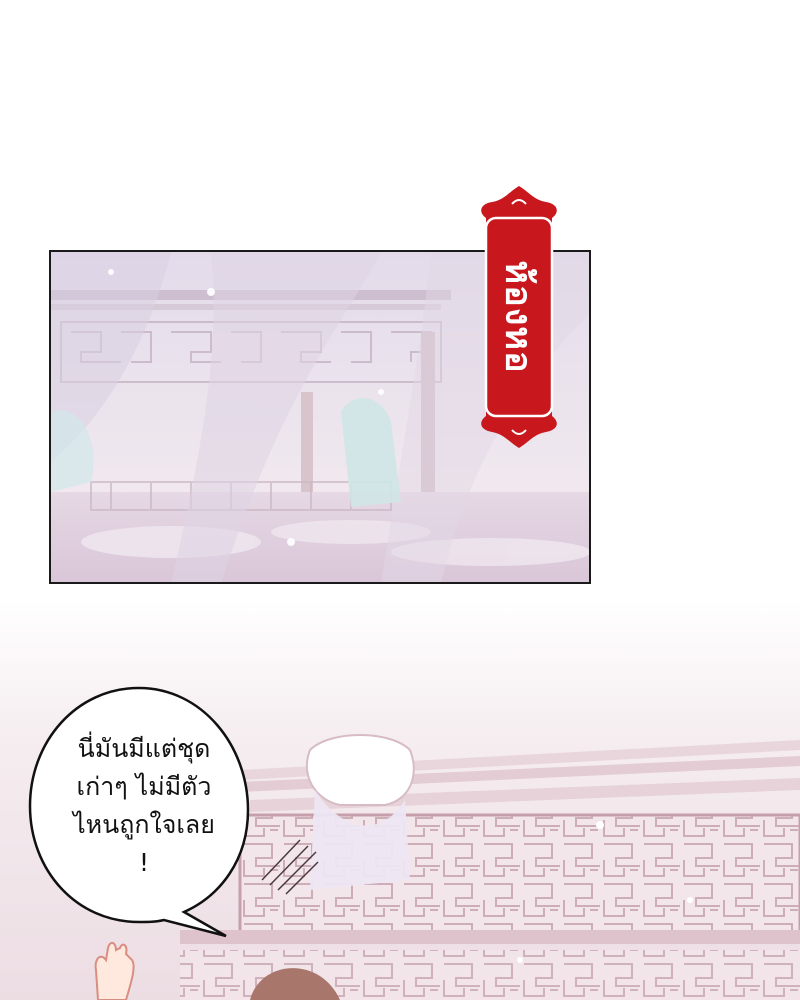 The image size is (800, 1000). What do you see at coordinates (144, 786) in the screenshot?
I see `speech-line: เก่าๆ ไม่มีตัว` at bounding box center [144, 786].